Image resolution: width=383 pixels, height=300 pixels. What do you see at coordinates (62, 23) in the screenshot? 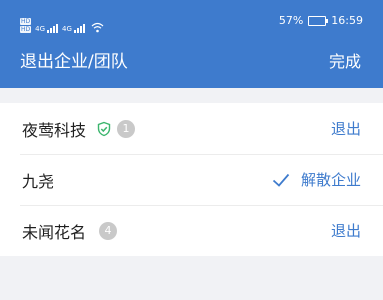
I see `status-bar-left: HD HD 4G 4G` at bounding box center [62, 23].